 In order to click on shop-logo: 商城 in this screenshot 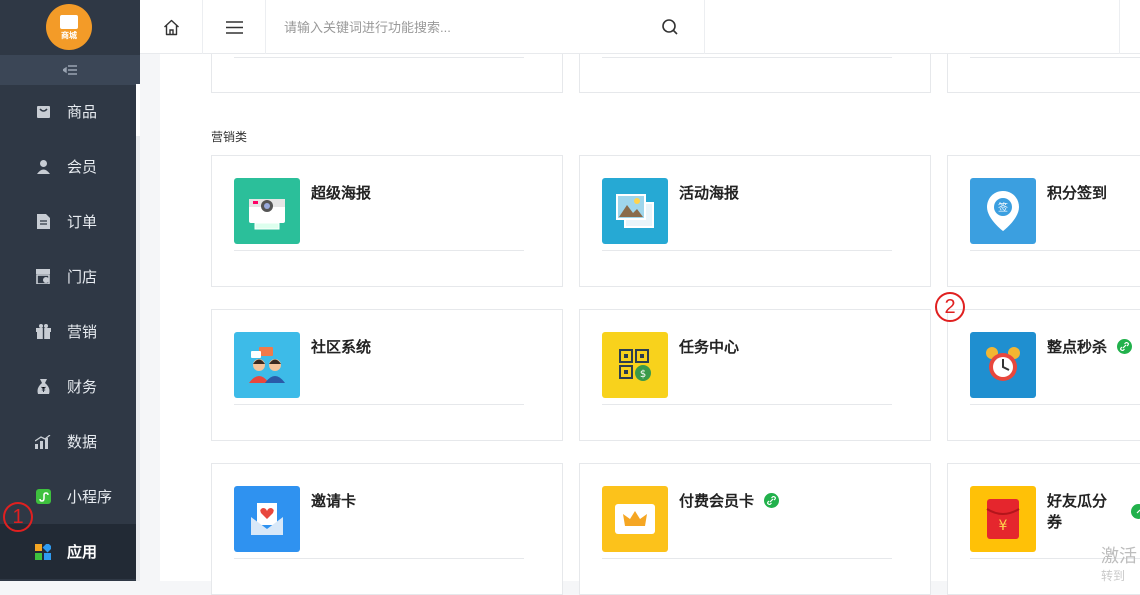, I will do `click(69, 27)`.